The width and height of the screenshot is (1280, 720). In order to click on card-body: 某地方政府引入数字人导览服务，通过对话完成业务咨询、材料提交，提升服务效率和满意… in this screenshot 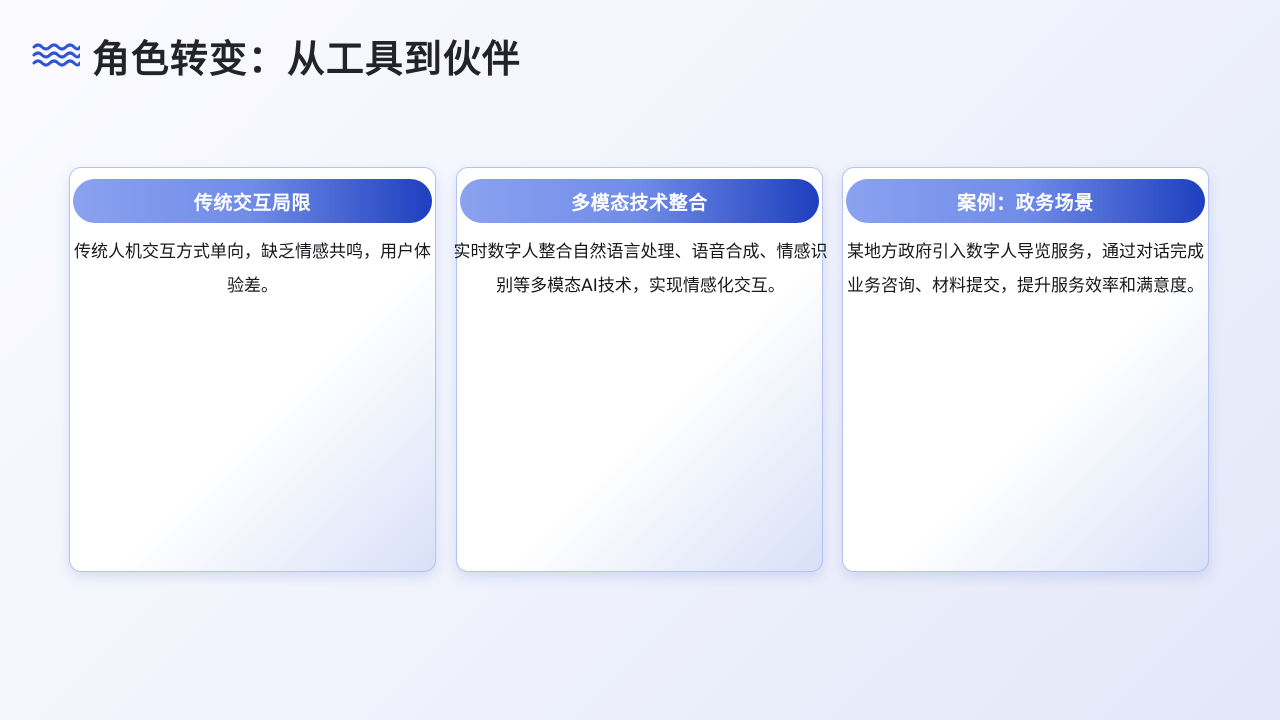, I will do `click(1025, 269)`.